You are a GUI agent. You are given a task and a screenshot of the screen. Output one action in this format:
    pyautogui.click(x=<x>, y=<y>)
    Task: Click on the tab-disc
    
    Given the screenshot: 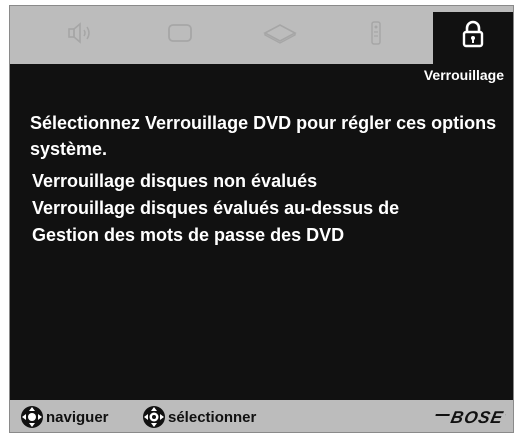 What is the action you would take?
    pyautogui.click(x=280, y=33)
    